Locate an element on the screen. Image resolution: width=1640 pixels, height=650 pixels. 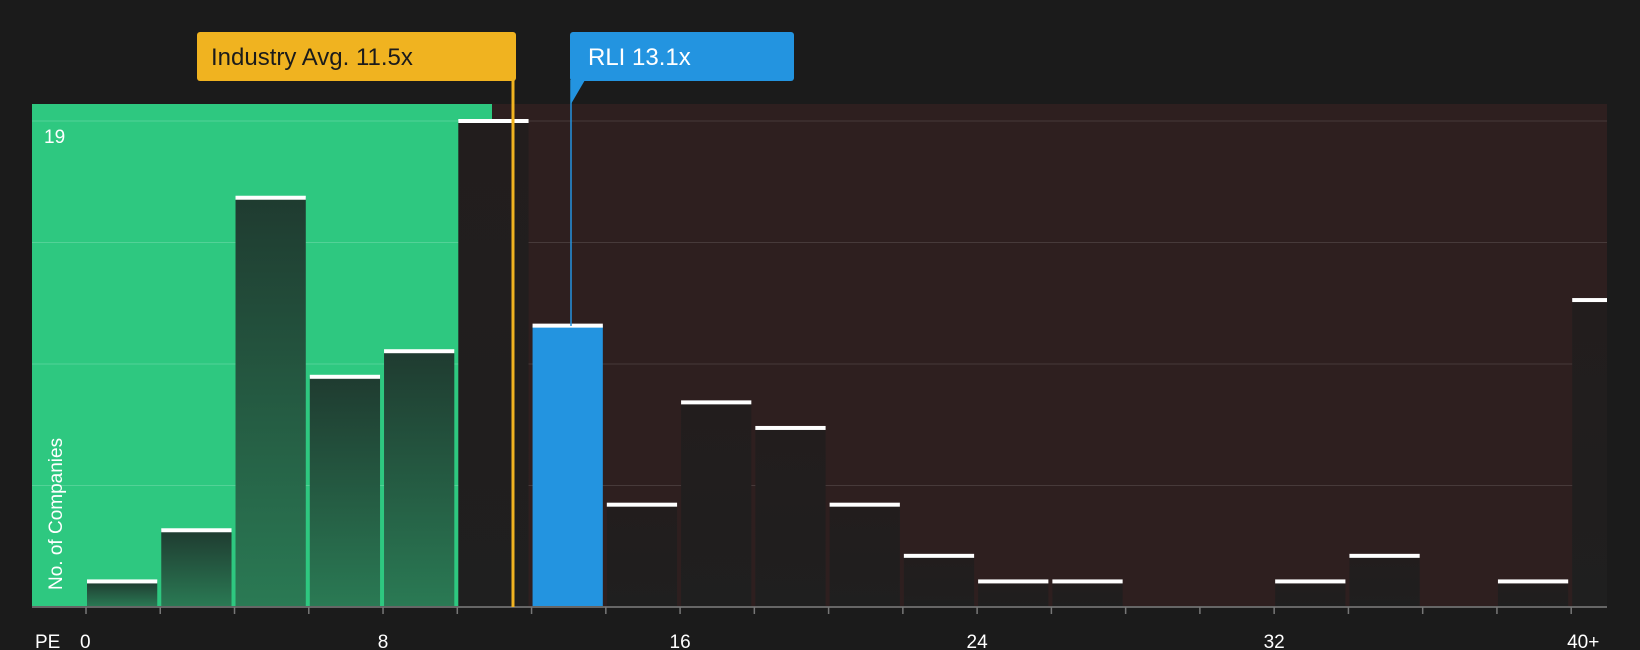
x-axis-title: PE is located at coordinates (47, 641).